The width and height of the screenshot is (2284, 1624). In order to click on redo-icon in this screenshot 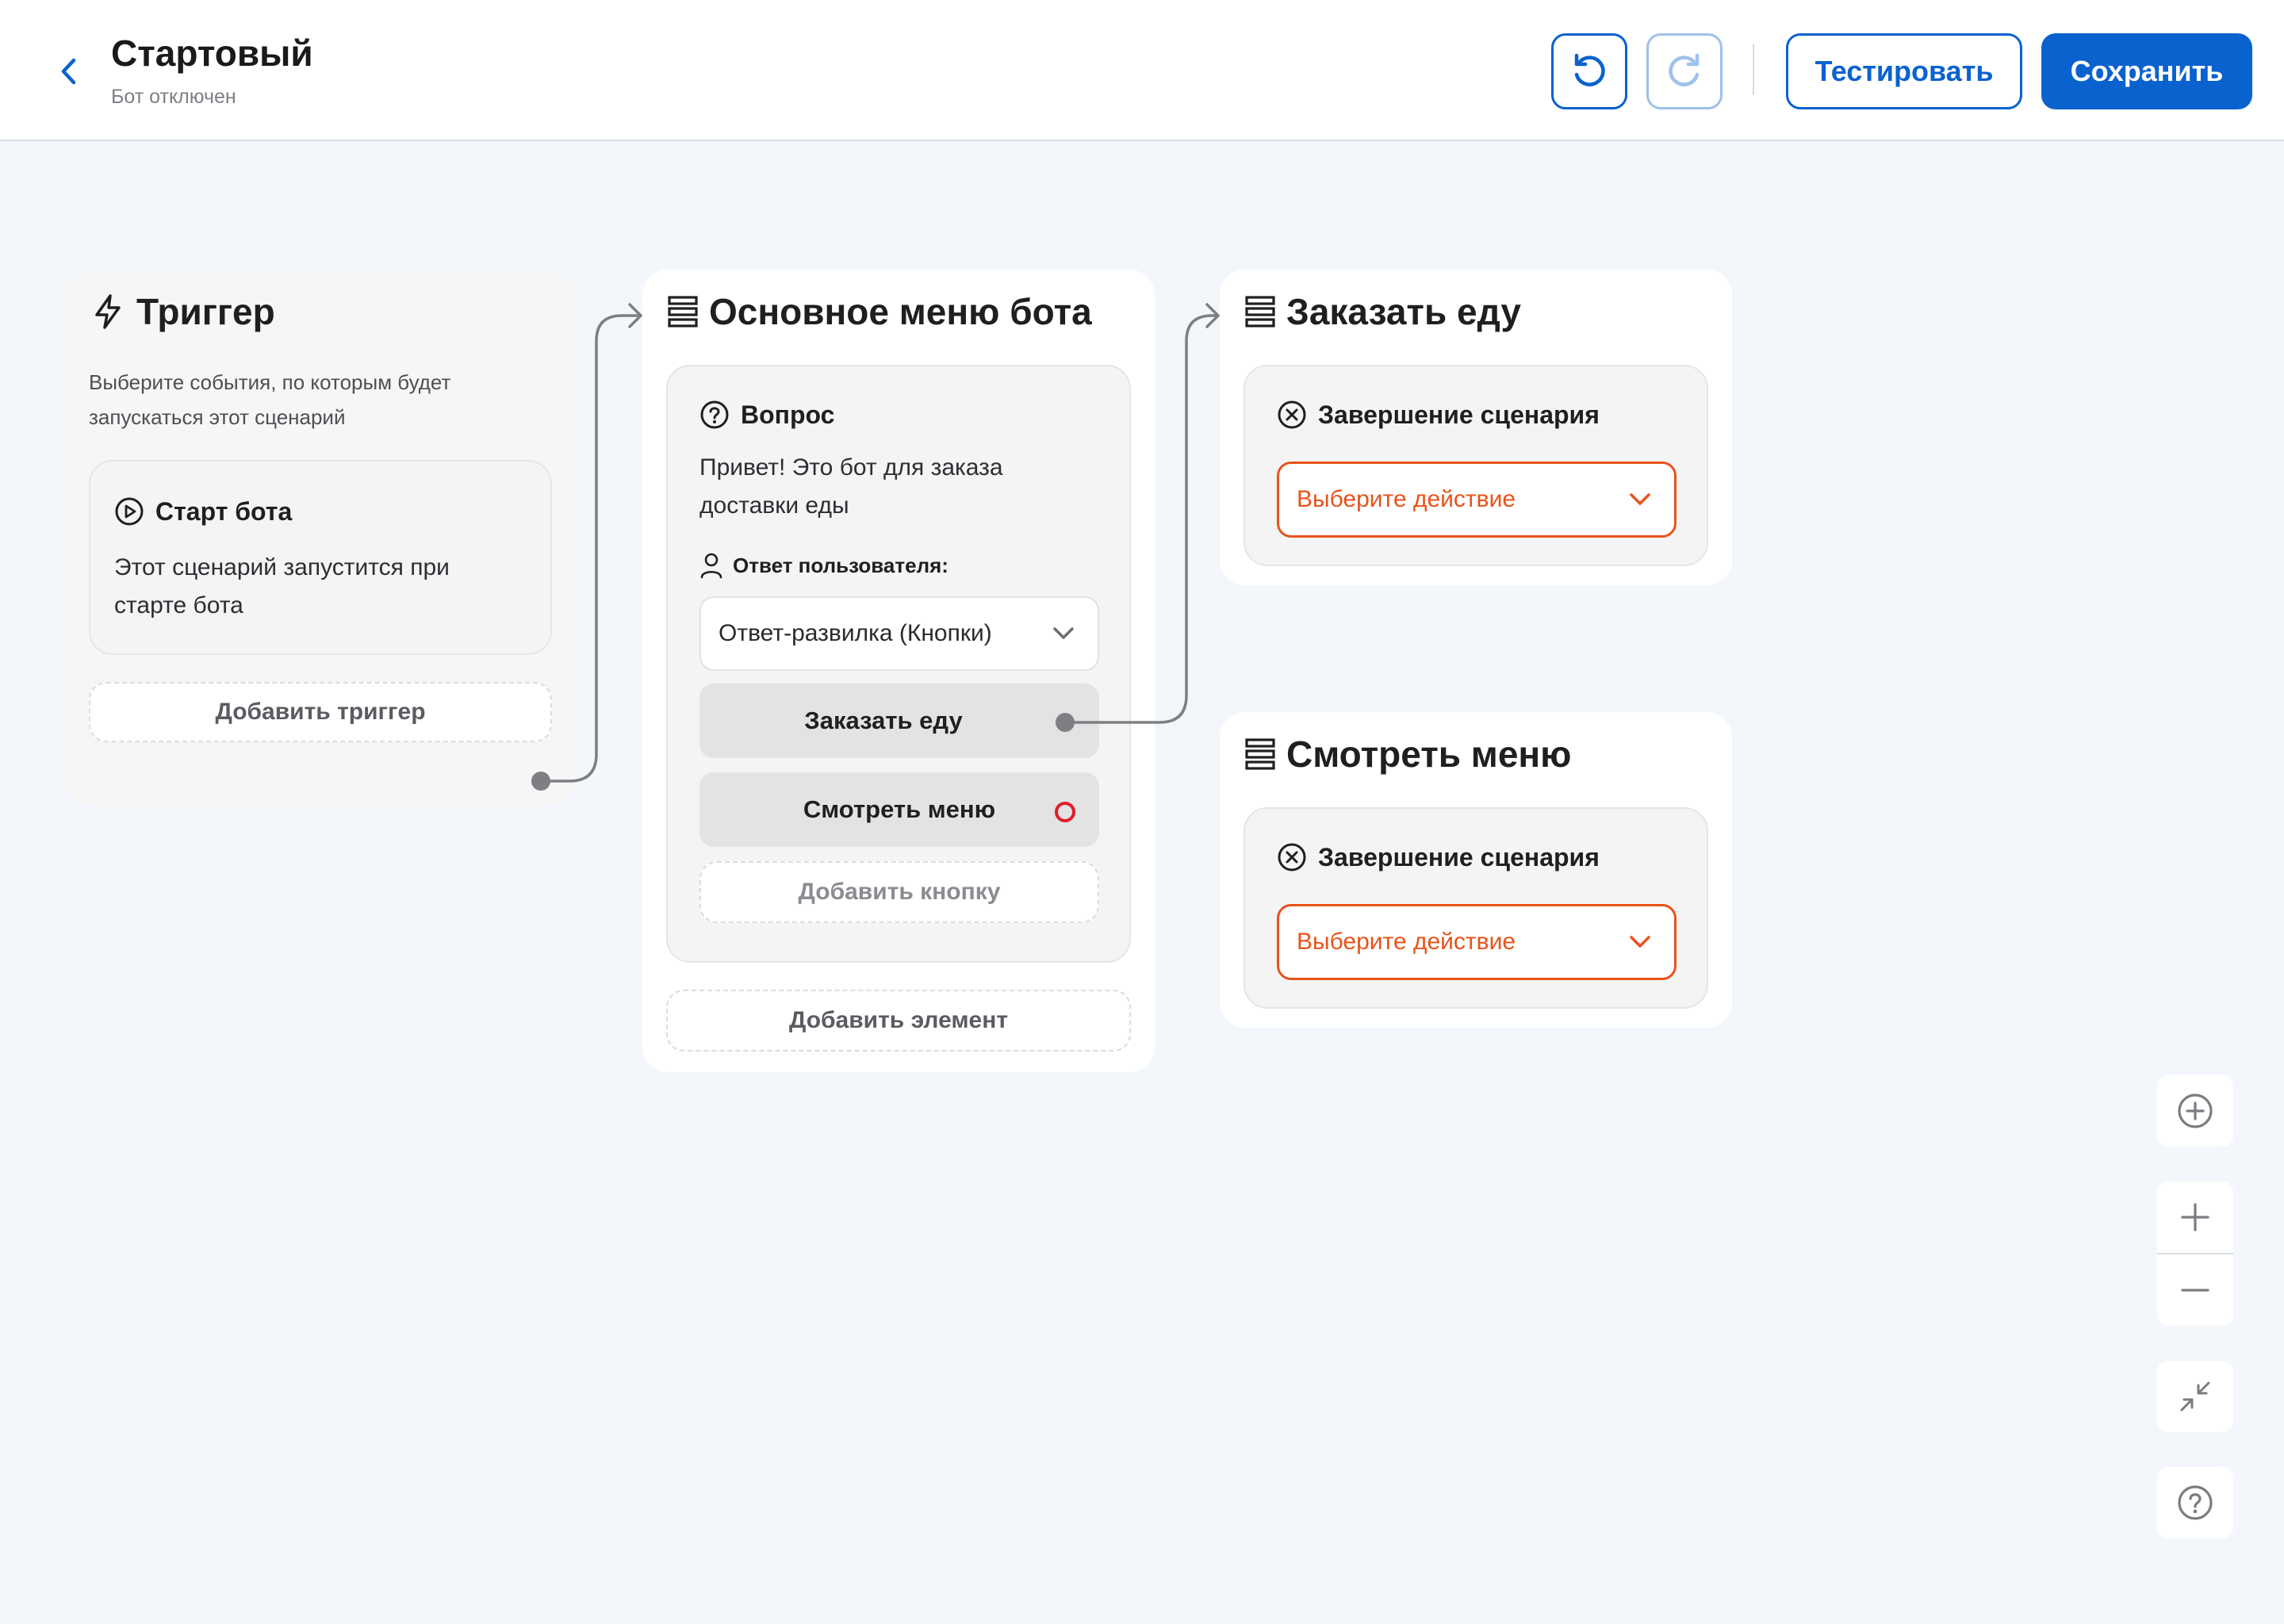, I will do `click(1684, 69)`.